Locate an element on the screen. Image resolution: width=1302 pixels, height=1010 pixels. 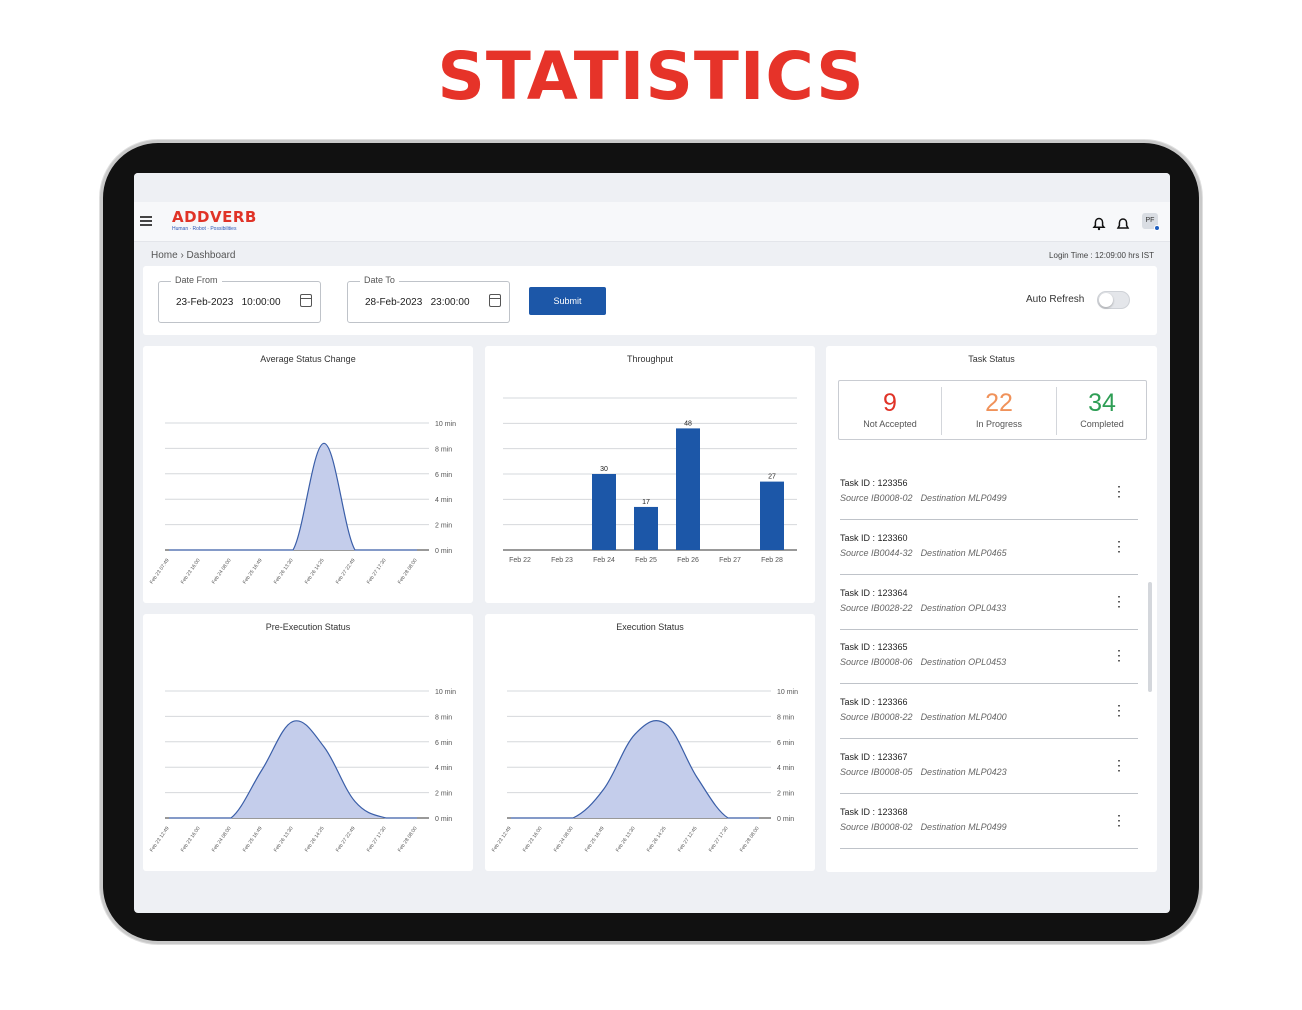
count-not-accepted: 9 Not Accepted is located at coordinates (890, 410).